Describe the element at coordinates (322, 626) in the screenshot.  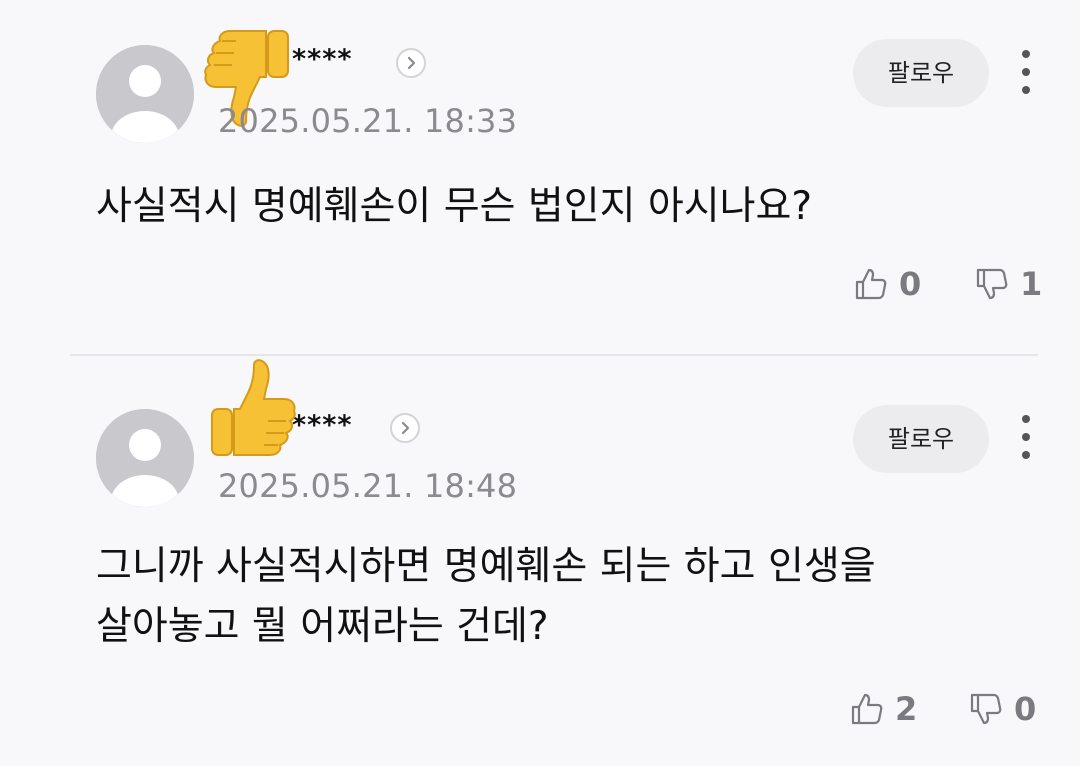
I see `comment-body-line: 살아놓고 뭘 어쩌라는 건데?` at that location.